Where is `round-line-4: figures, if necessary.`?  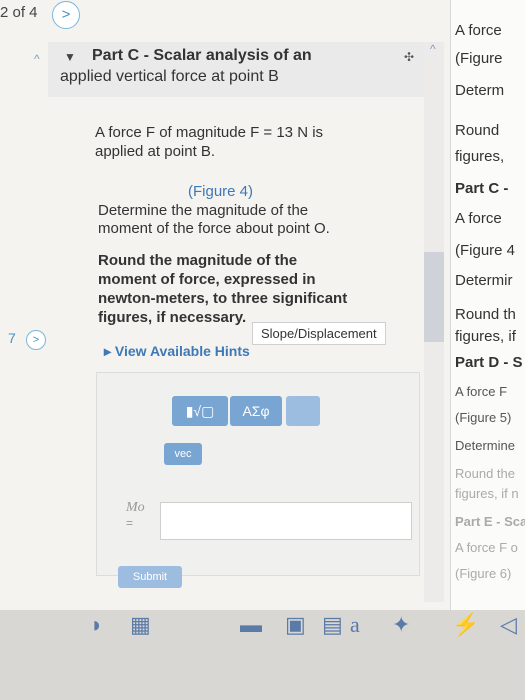
round-line-4: figures, if necessary. is located at coordinates (172, 317).